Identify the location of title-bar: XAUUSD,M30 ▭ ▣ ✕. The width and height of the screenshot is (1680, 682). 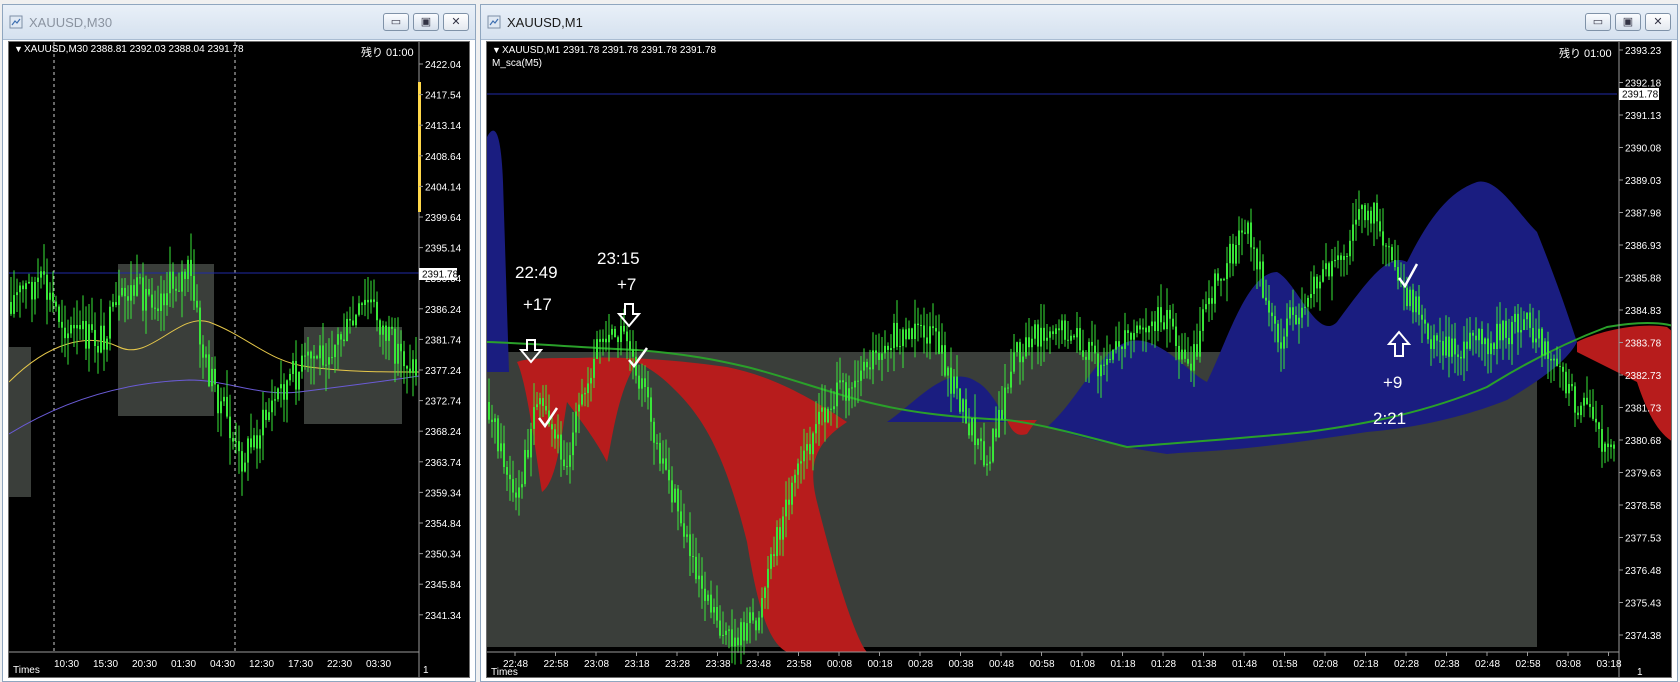
(239, 22).